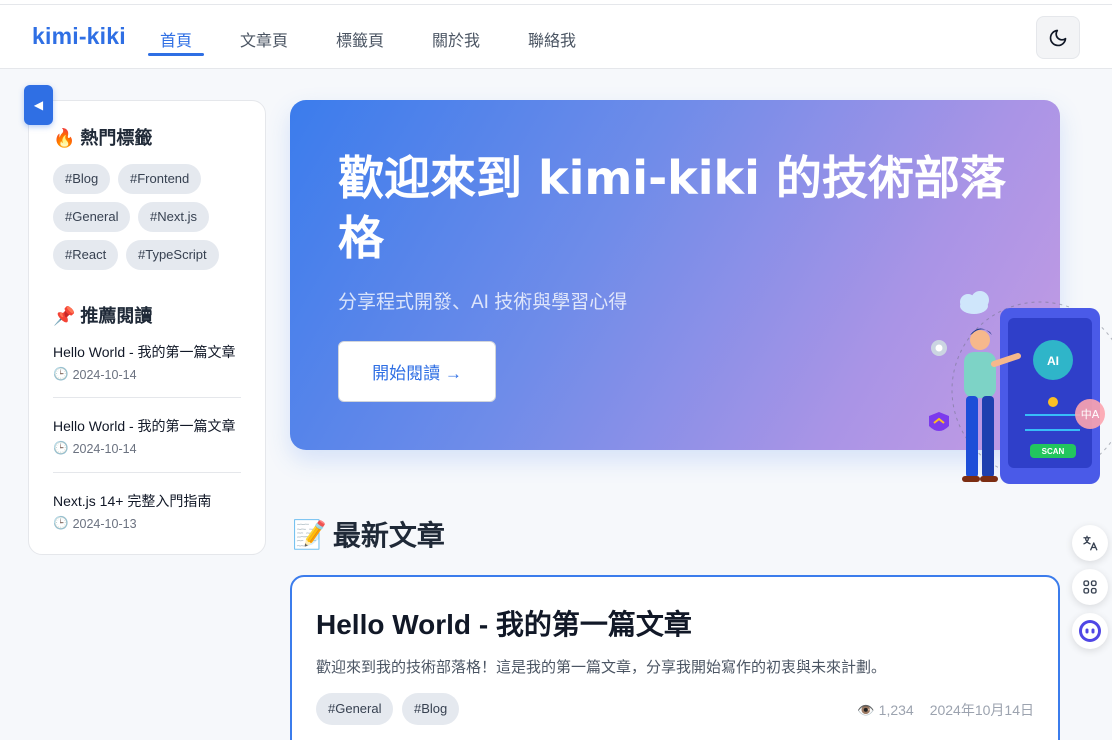 The width and height of the screenshot is (1112, 740). I want to click on nav-link-articles: 文章頁, so click(264, 39).